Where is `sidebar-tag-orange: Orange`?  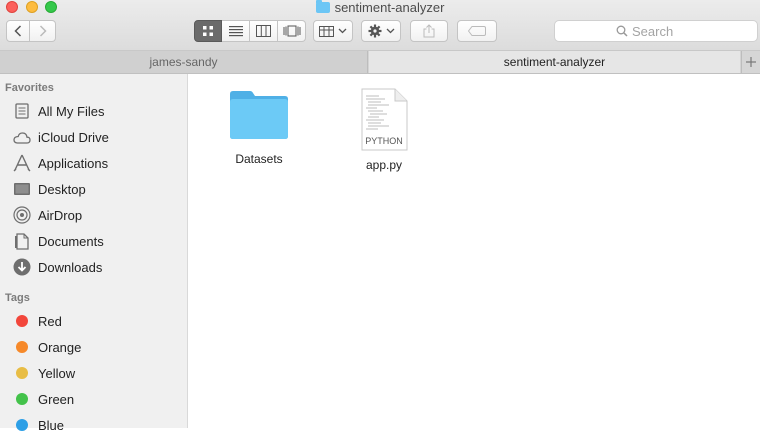 sidebar-tag-orange: Orange is located at coordinates (93, 347).